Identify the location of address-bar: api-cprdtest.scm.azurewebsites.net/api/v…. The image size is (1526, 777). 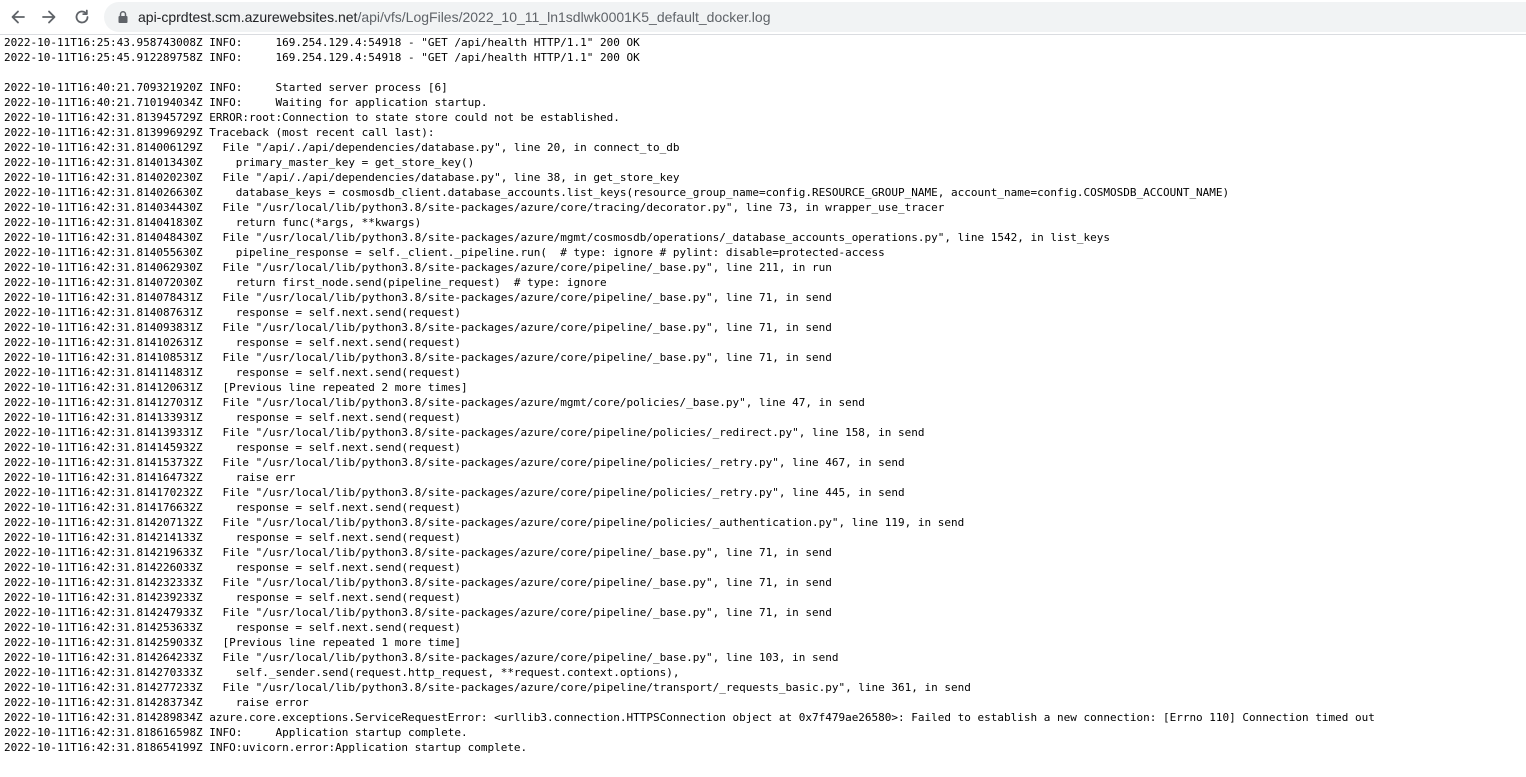
(815, 17).